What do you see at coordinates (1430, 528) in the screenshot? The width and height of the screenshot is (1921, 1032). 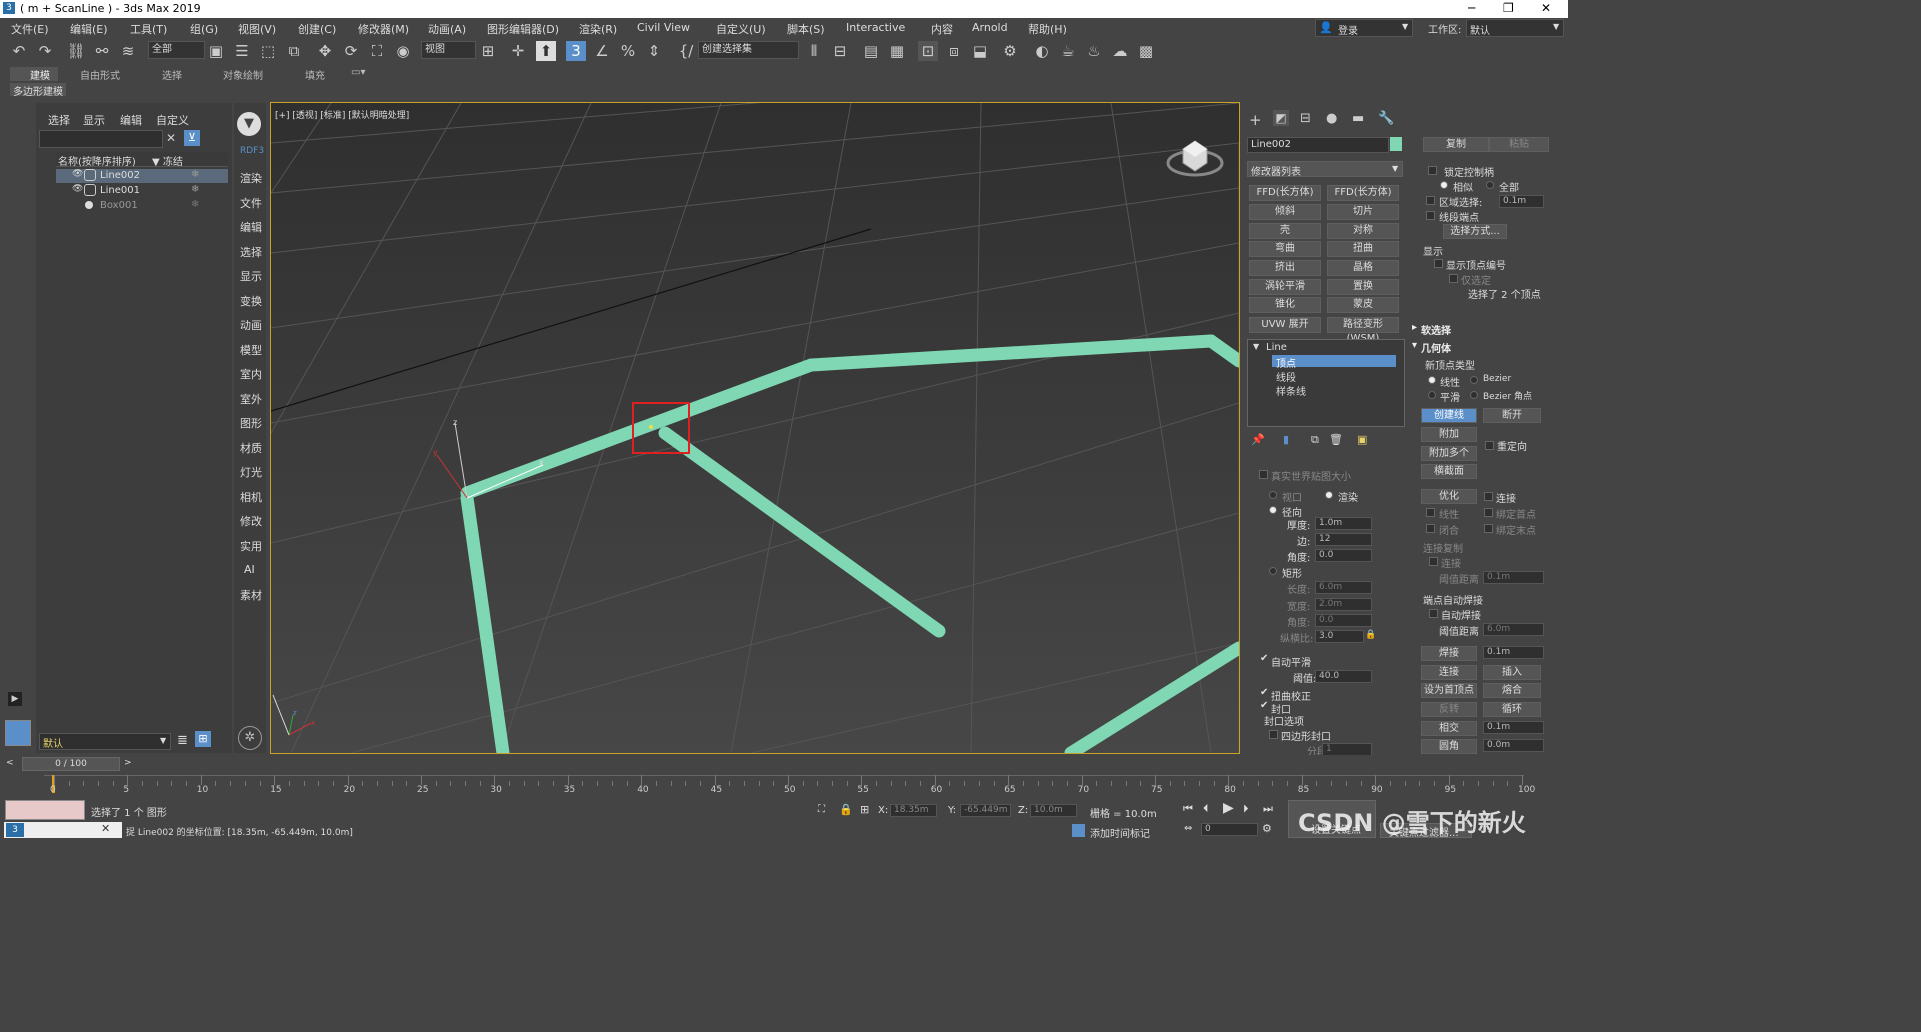 I see `closed-checkbox` at bounding box center [1430, 528].